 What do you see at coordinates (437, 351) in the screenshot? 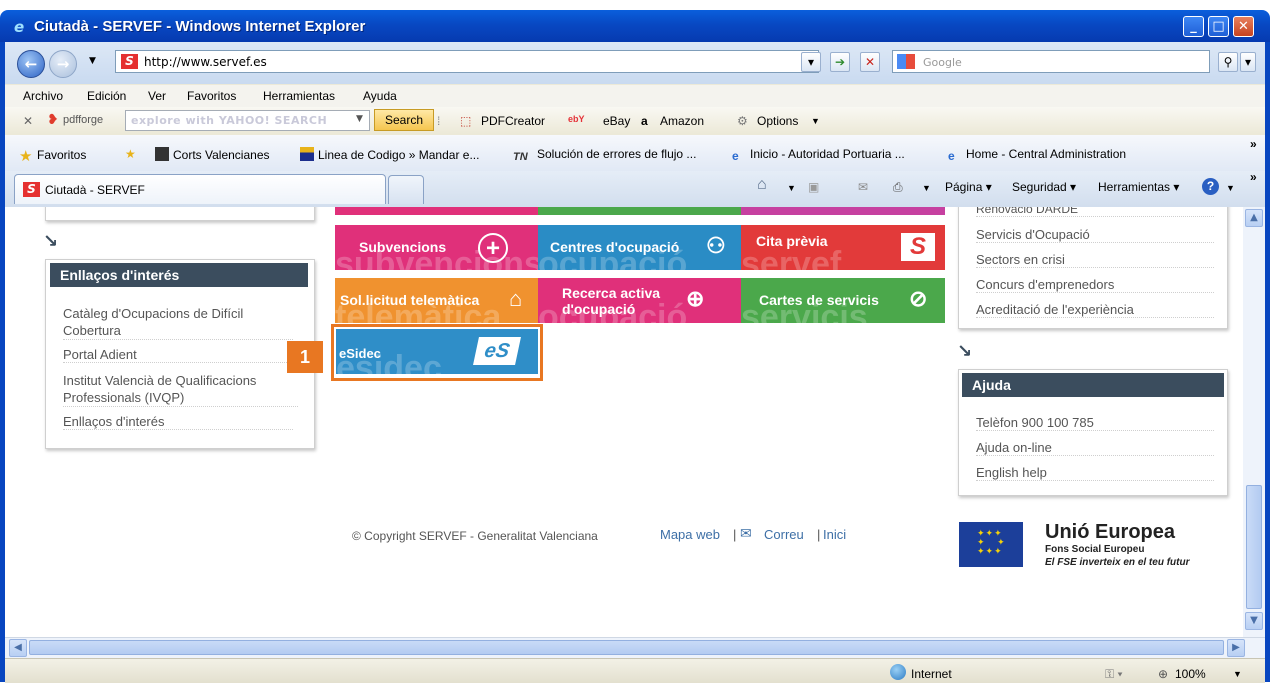
I see `tile-esidec: esidec eSidec eS` at bounding box center [437, 351].